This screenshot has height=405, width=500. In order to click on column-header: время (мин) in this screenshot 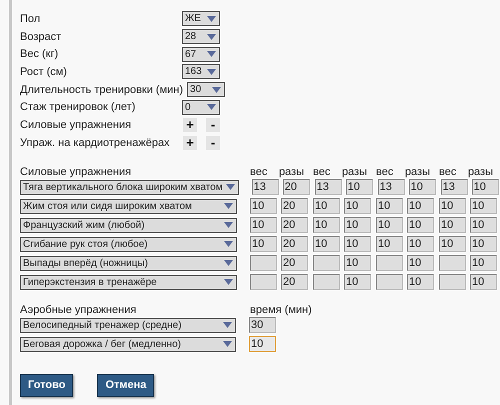, I will do `click(281, 310)`.